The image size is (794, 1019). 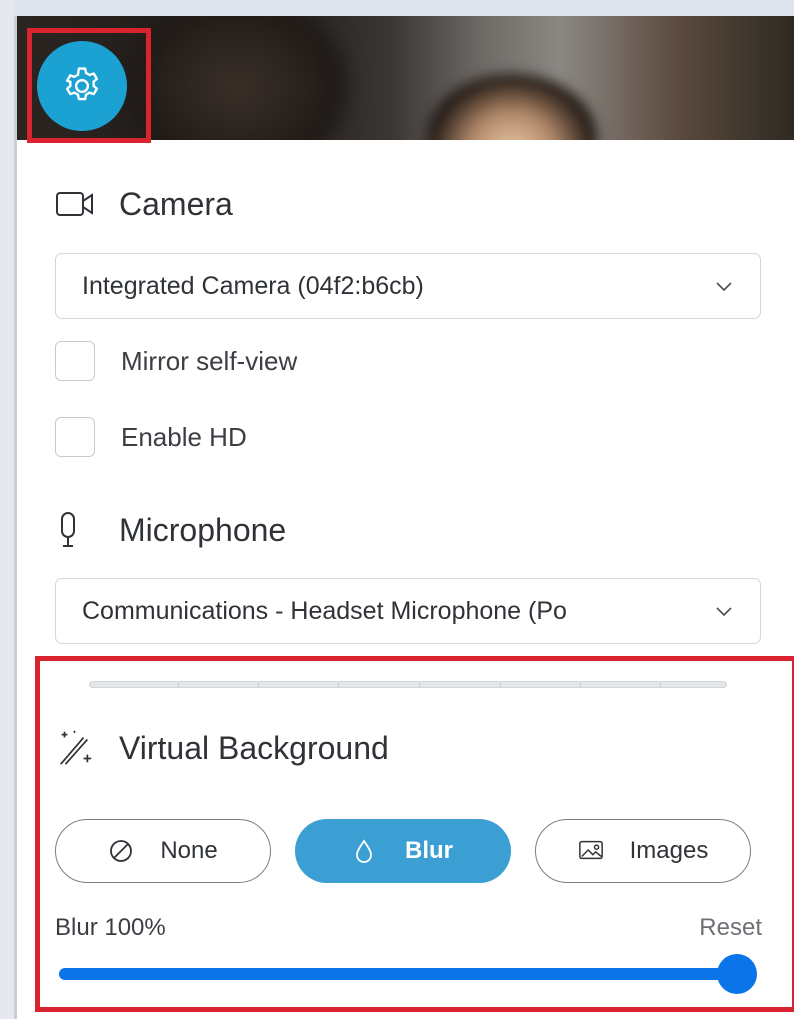 I want to click on microphone-device-select: Communications - Headset Microphone (Po, so click(x=408, y=611).